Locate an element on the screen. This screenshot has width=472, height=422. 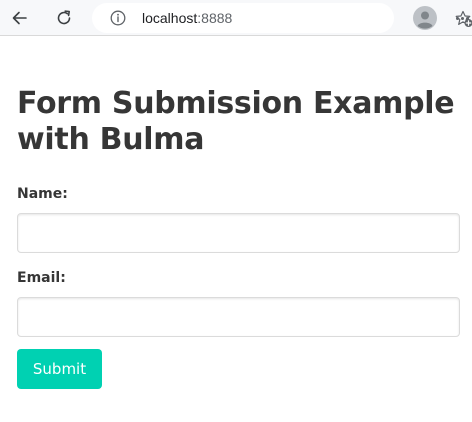
reload-button is located at coordinates (64, 18).